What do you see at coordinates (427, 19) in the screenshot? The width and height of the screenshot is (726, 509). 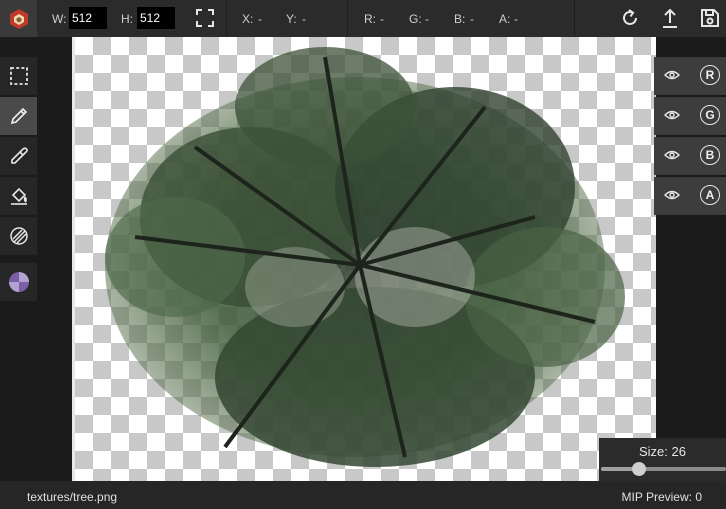 I see `g-value: -` at bounding box center [427, 19].